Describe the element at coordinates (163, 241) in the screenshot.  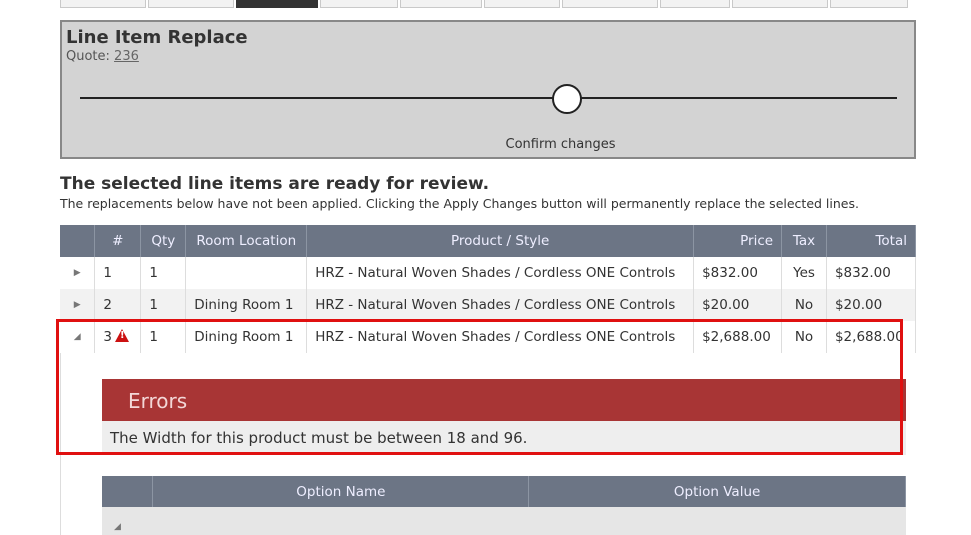
I see `col-qty: Qty` at that location.